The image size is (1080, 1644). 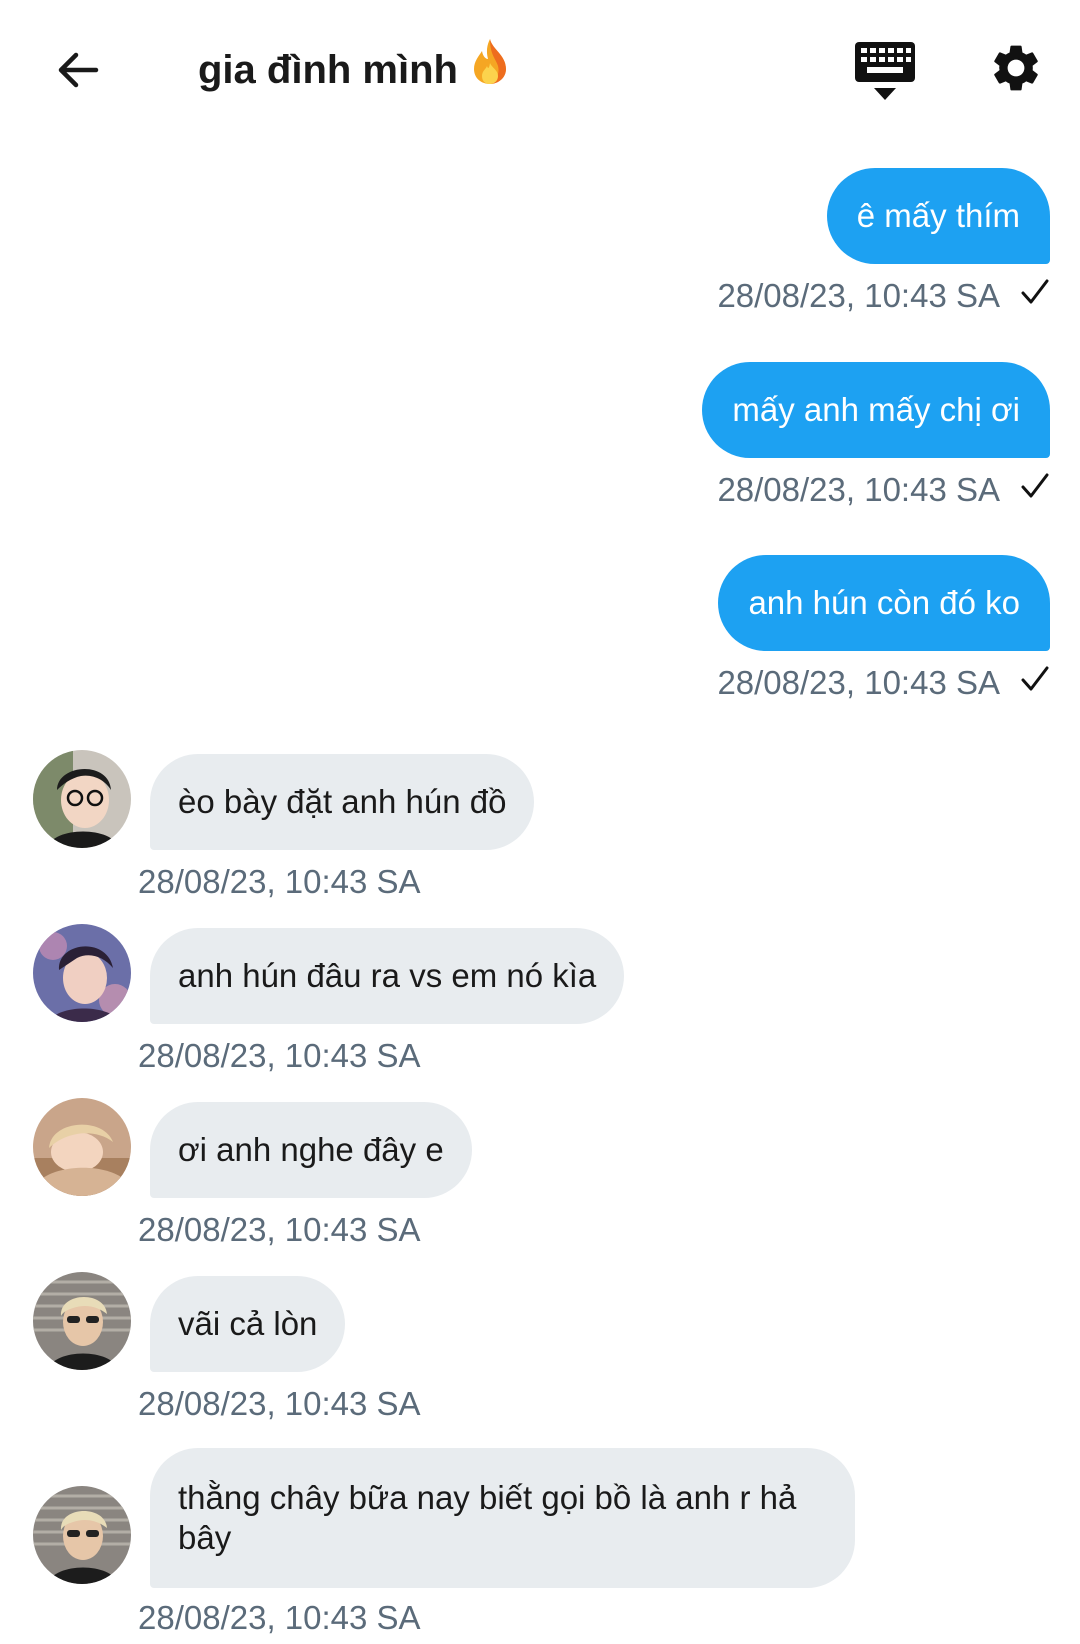 I want to click on message-text: èo bày đặt anh hún đồ, so click(x=342, y=801).